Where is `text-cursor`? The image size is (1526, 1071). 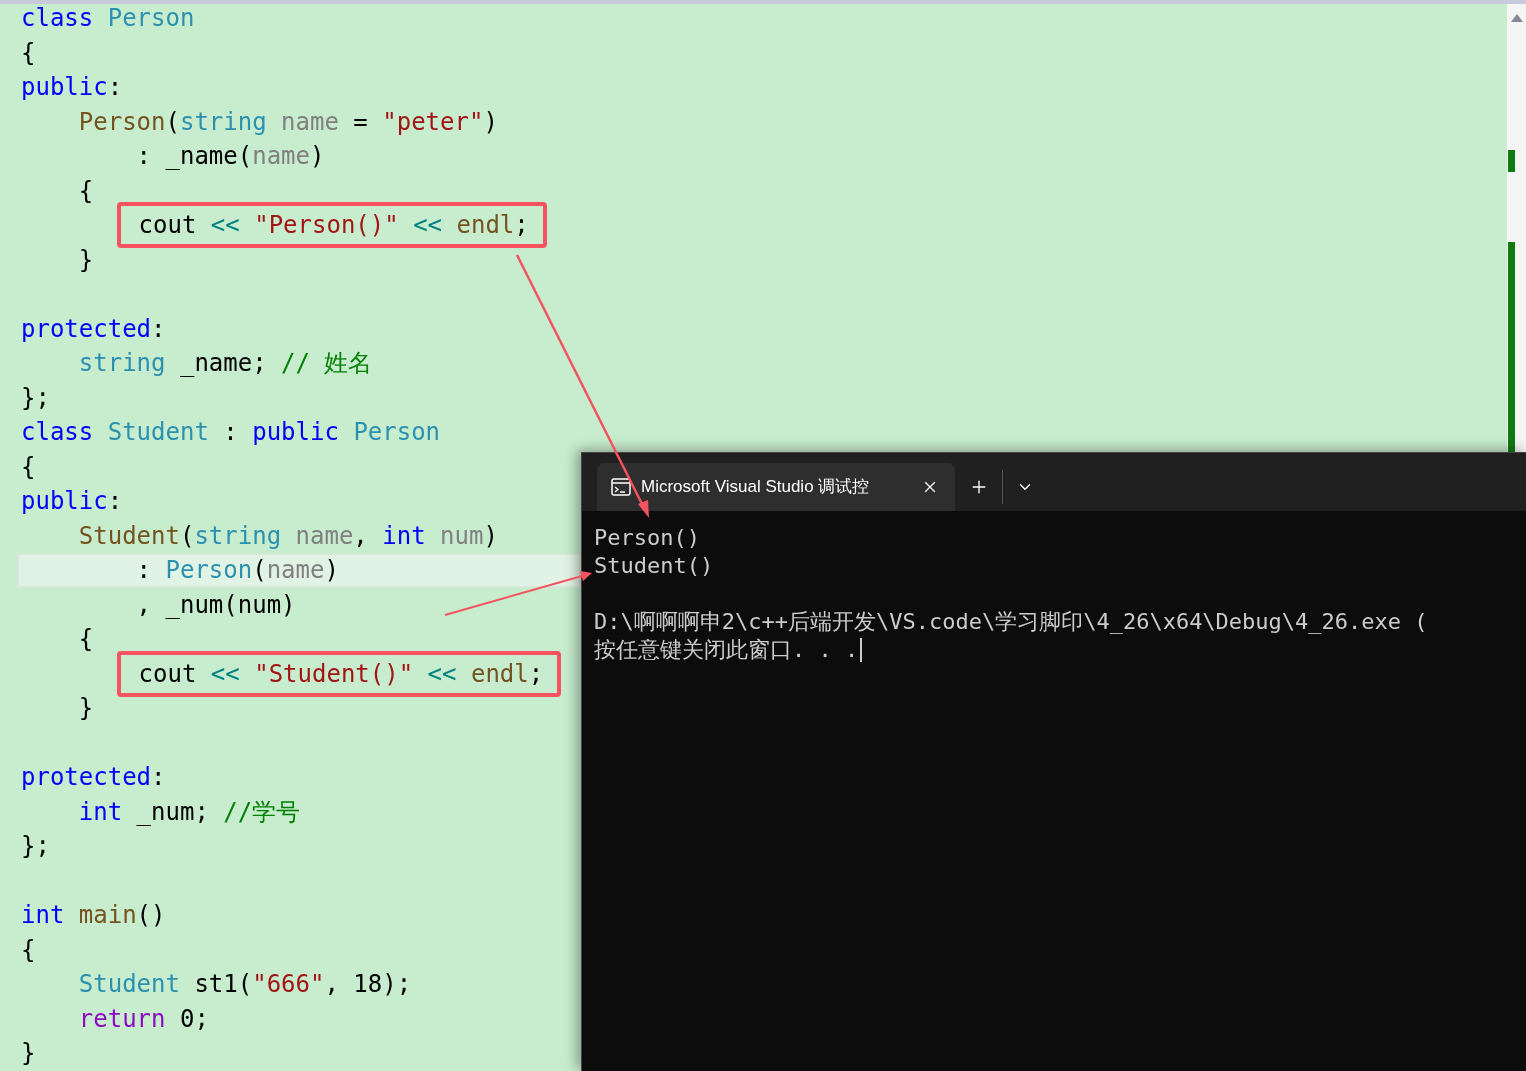 text-cursor is located at coordinates (861, 650).